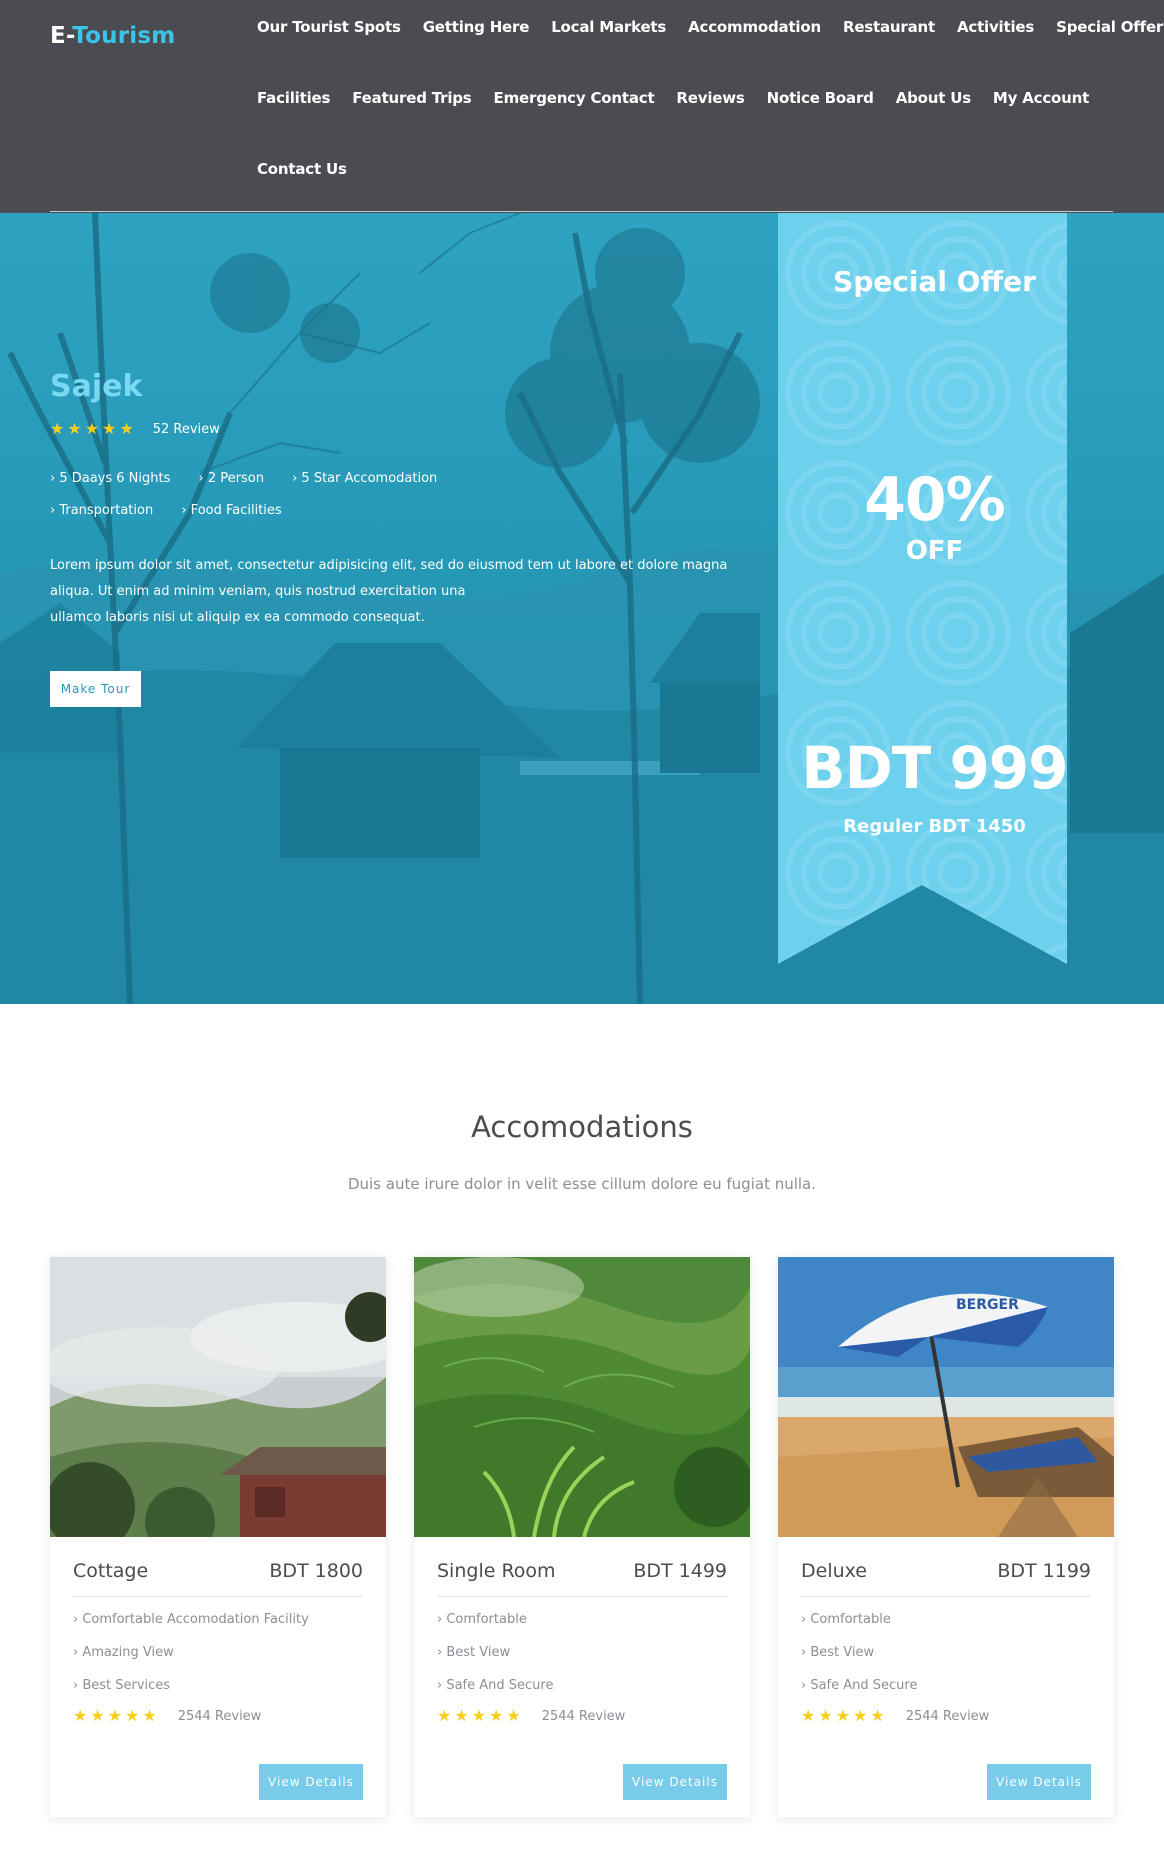 The width and height of the screenshot is (1164, 1853). What do you see at coordinates (995, 53) in the screenshot?
I see `nav-item-activities: Activities` at bounding box center [995, 53].